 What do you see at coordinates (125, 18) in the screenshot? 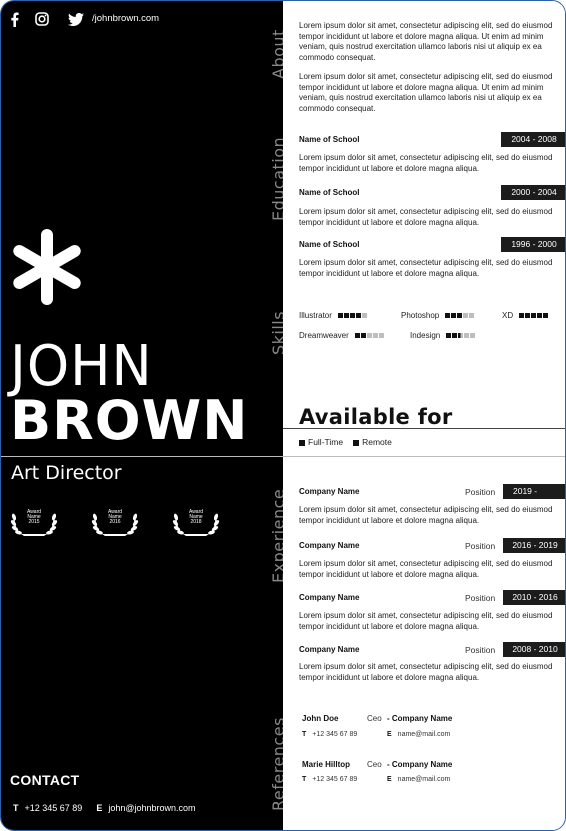
I see `website-link: /johnbrown.com` at bounding box center [125, 18].